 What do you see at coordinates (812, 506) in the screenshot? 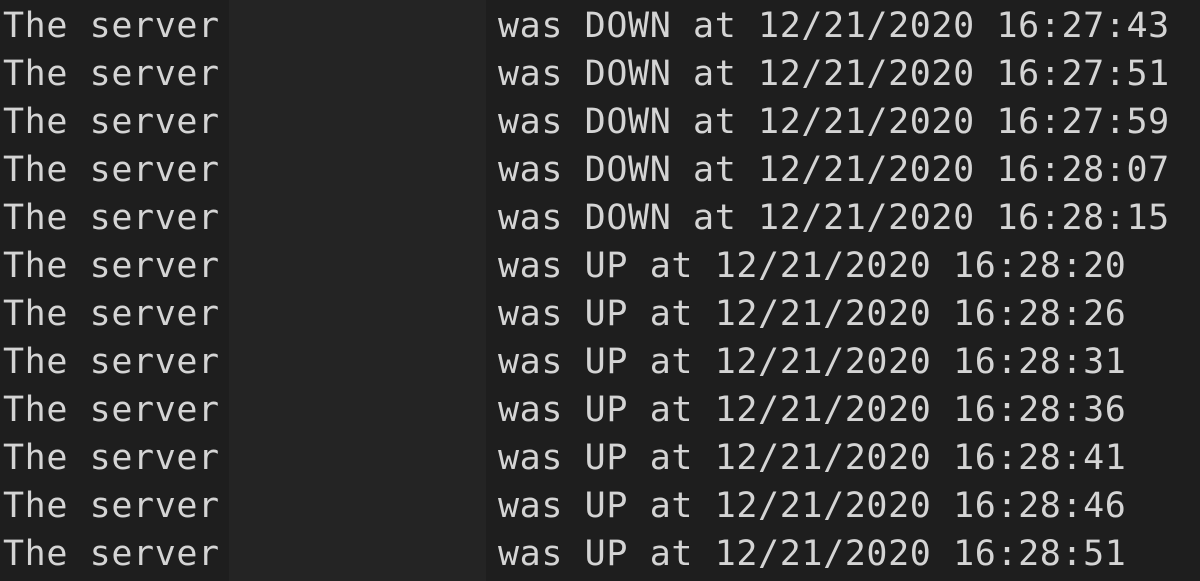
I see `log-line-message: was UP at 12/21/2020 16:28:46` at bounding box center [812, 506].